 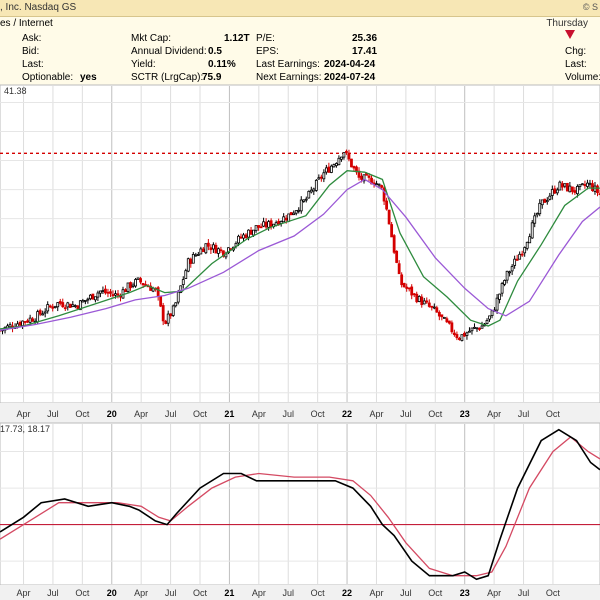 I want to click on x-tick-label-bottom: 23, so click(x=465, y=593).